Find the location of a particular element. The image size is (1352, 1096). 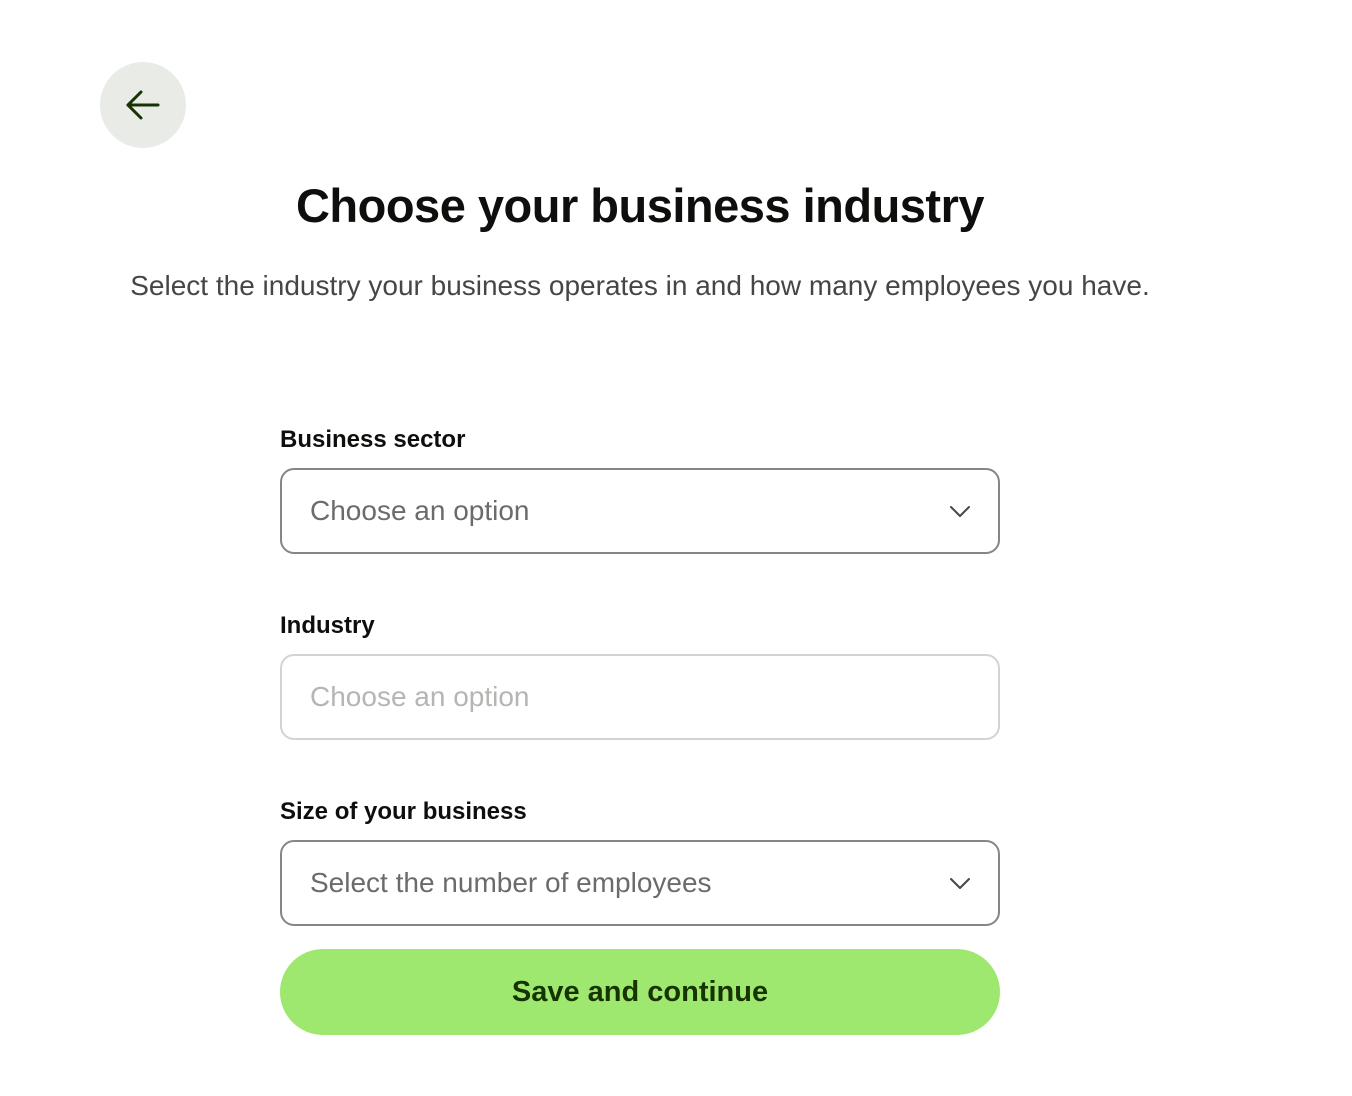

business-sector-select: Choose an option is located at coordinates (640, 511).